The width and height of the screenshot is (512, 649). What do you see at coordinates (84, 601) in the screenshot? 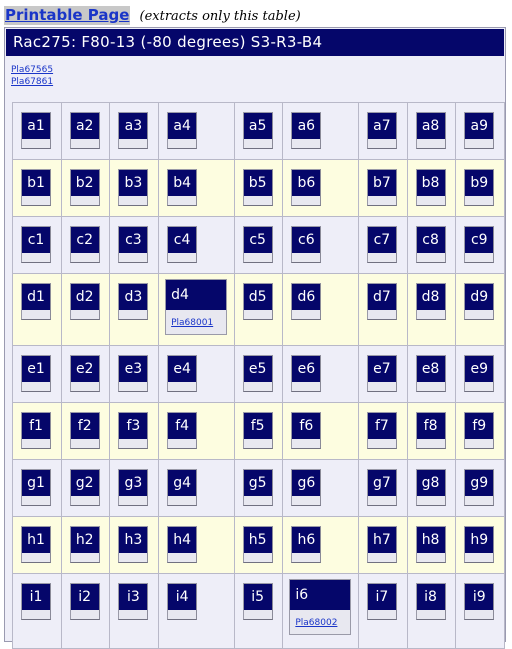
I see `well-i2: i2` at bounding box center [84, 601].